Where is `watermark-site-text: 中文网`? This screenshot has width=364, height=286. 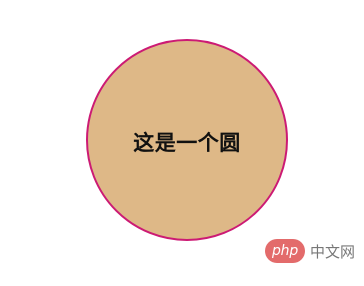 watermark-site-text: 中文网 is located at coordinates (333, 251).